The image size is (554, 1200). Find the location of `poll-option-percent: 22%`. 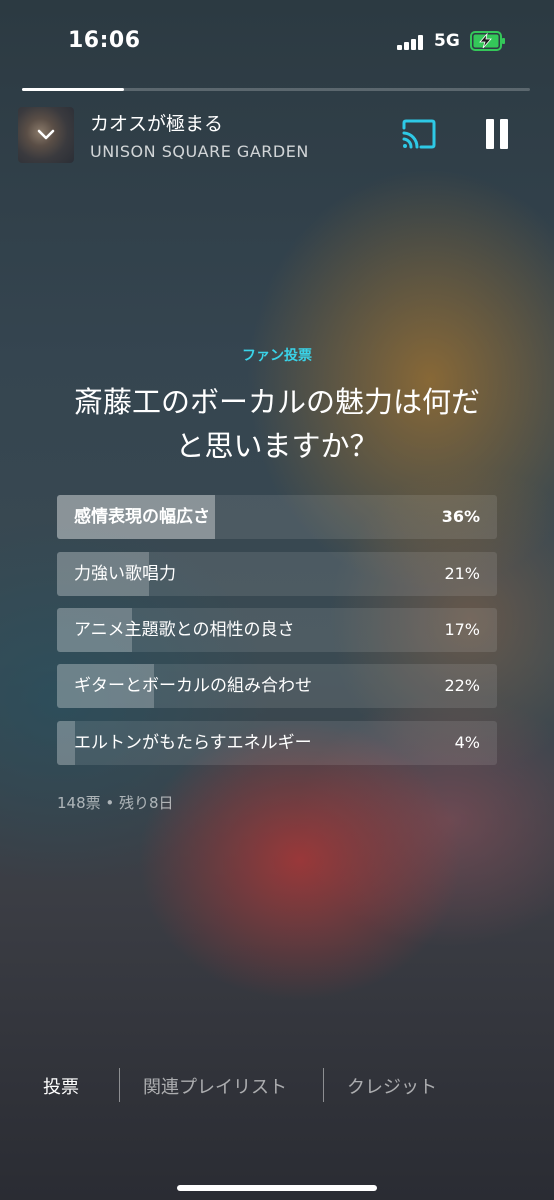

poll-option-percent: 22% is located at coordinates (462, 685).